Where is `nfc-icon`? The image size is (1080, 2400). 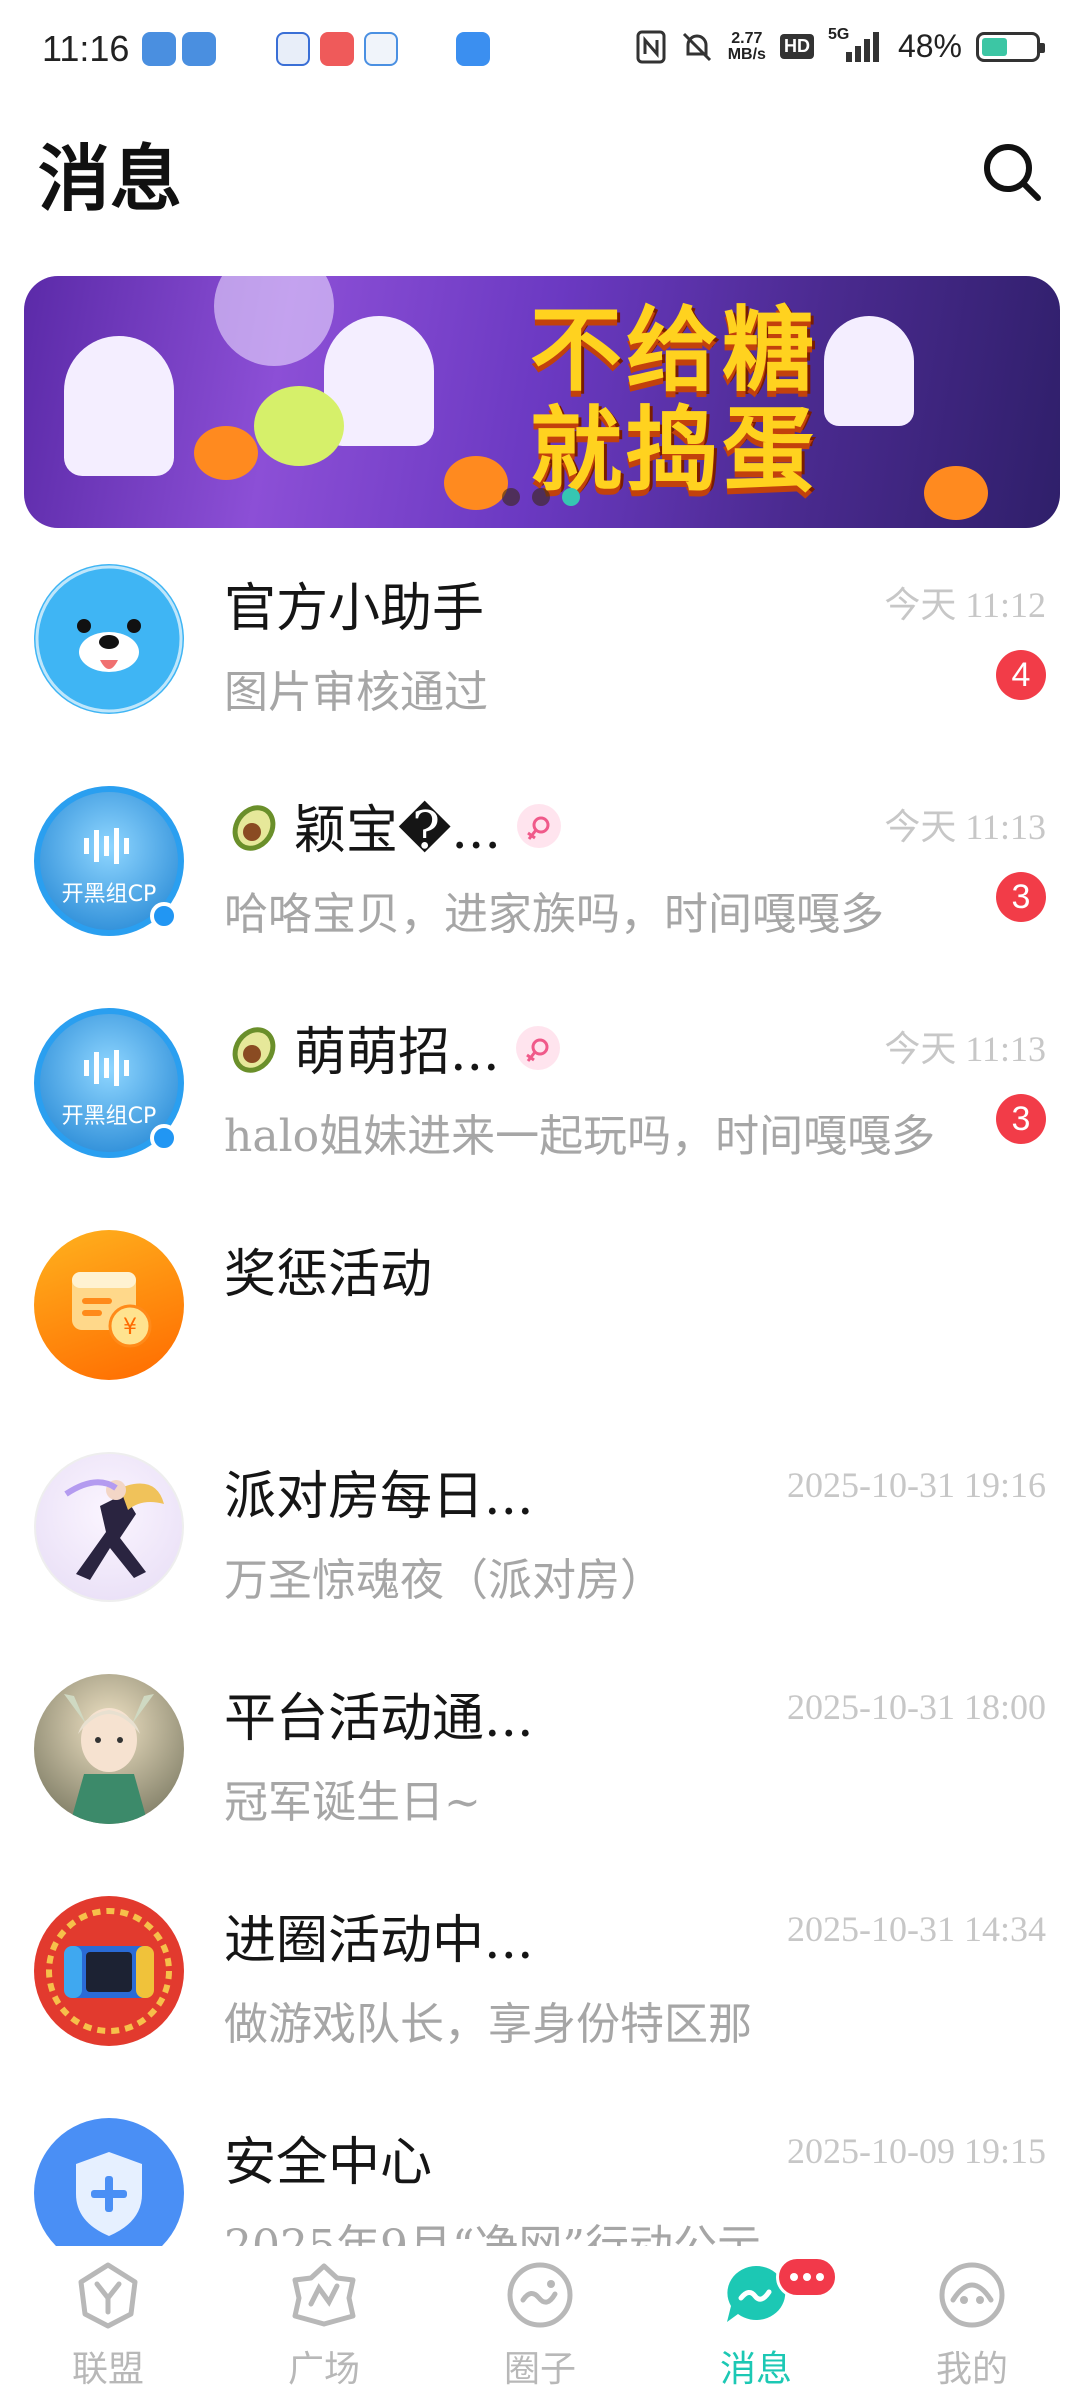 nfc-icon is located at coordinates (651, 46).